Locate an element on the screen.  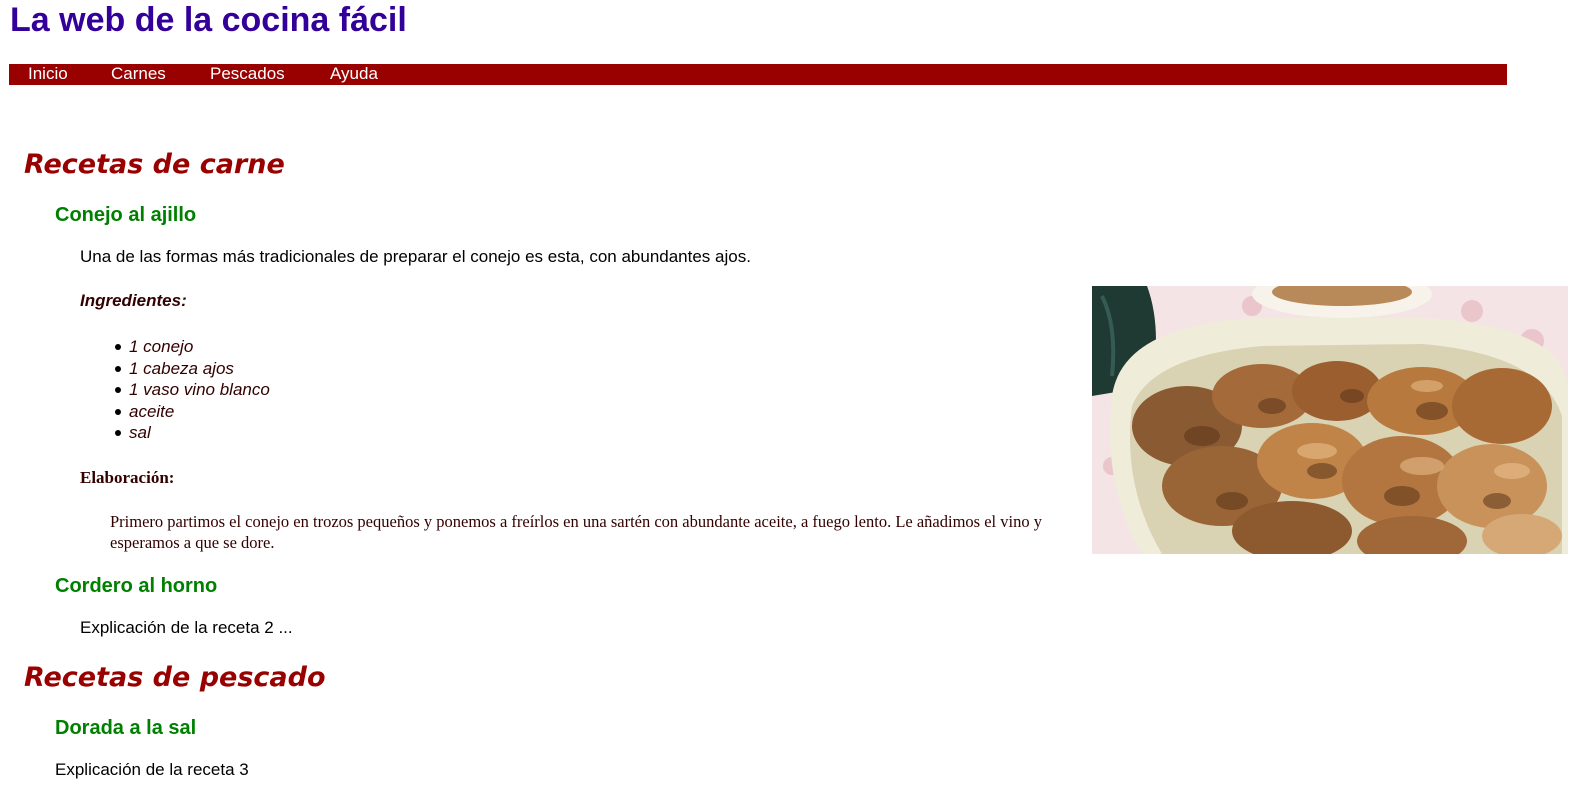
recipe-title-dorada: Dorada a la sal is located at coordinates (126, 728).